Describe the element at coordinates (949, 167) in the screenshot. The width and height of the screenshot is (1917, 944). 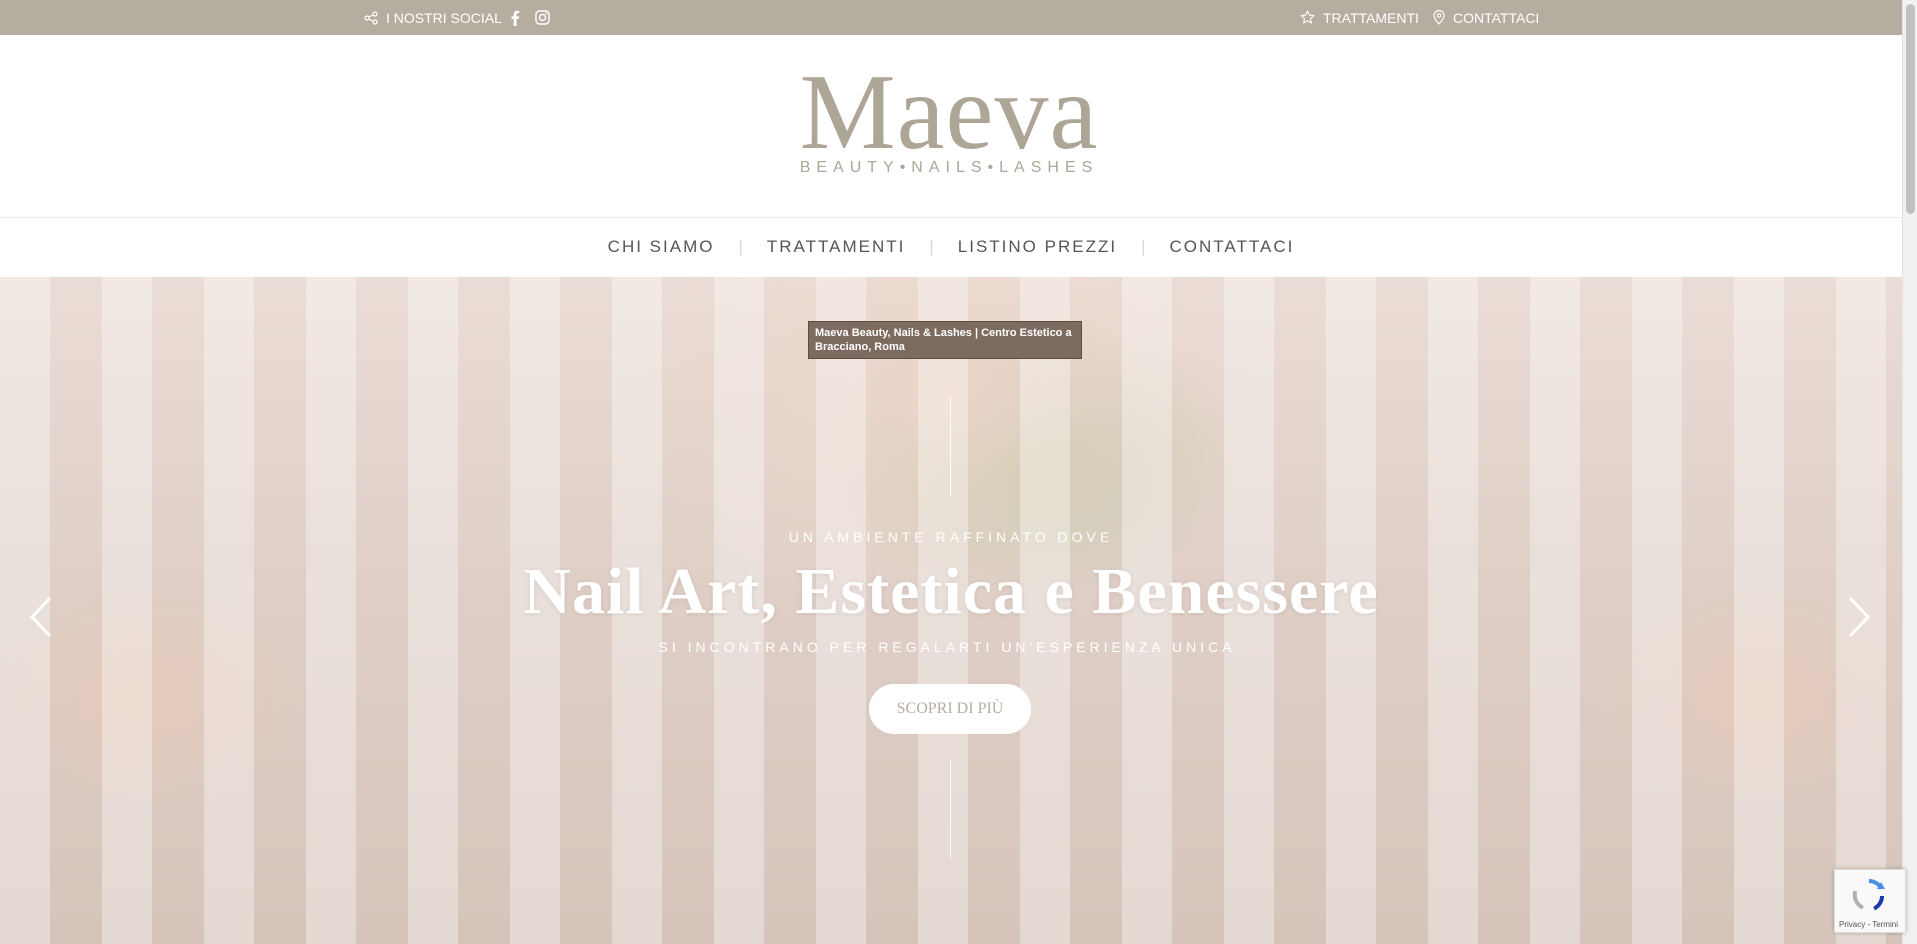
I see `logo-tagline: BEAUTY•NAILS•LASHES` at that location.